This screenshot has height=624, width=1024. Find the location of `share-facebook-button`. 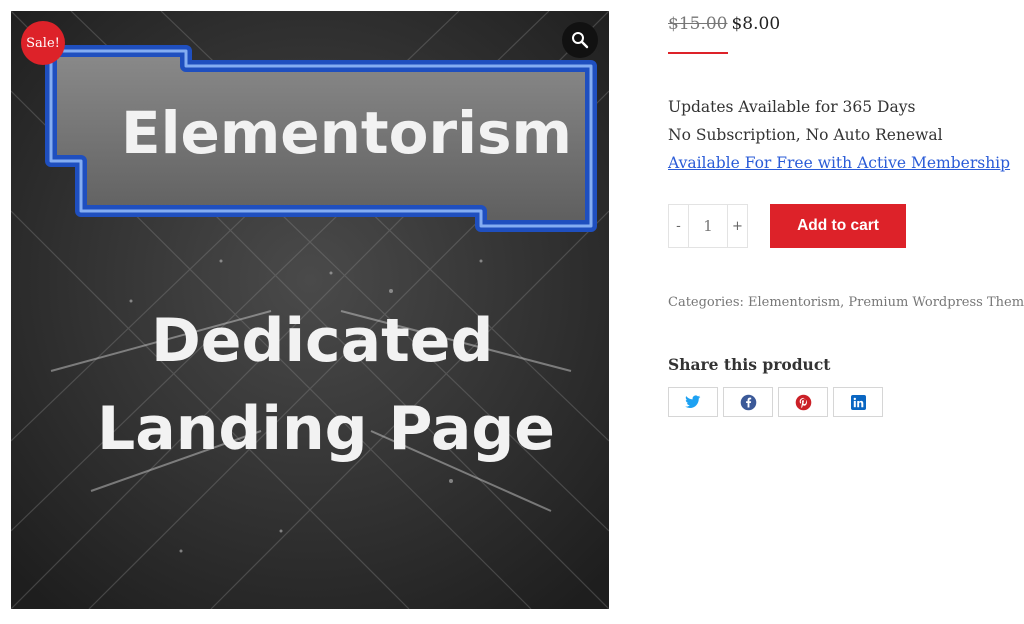

share-facebook-button is located at coordinates (748, 402).